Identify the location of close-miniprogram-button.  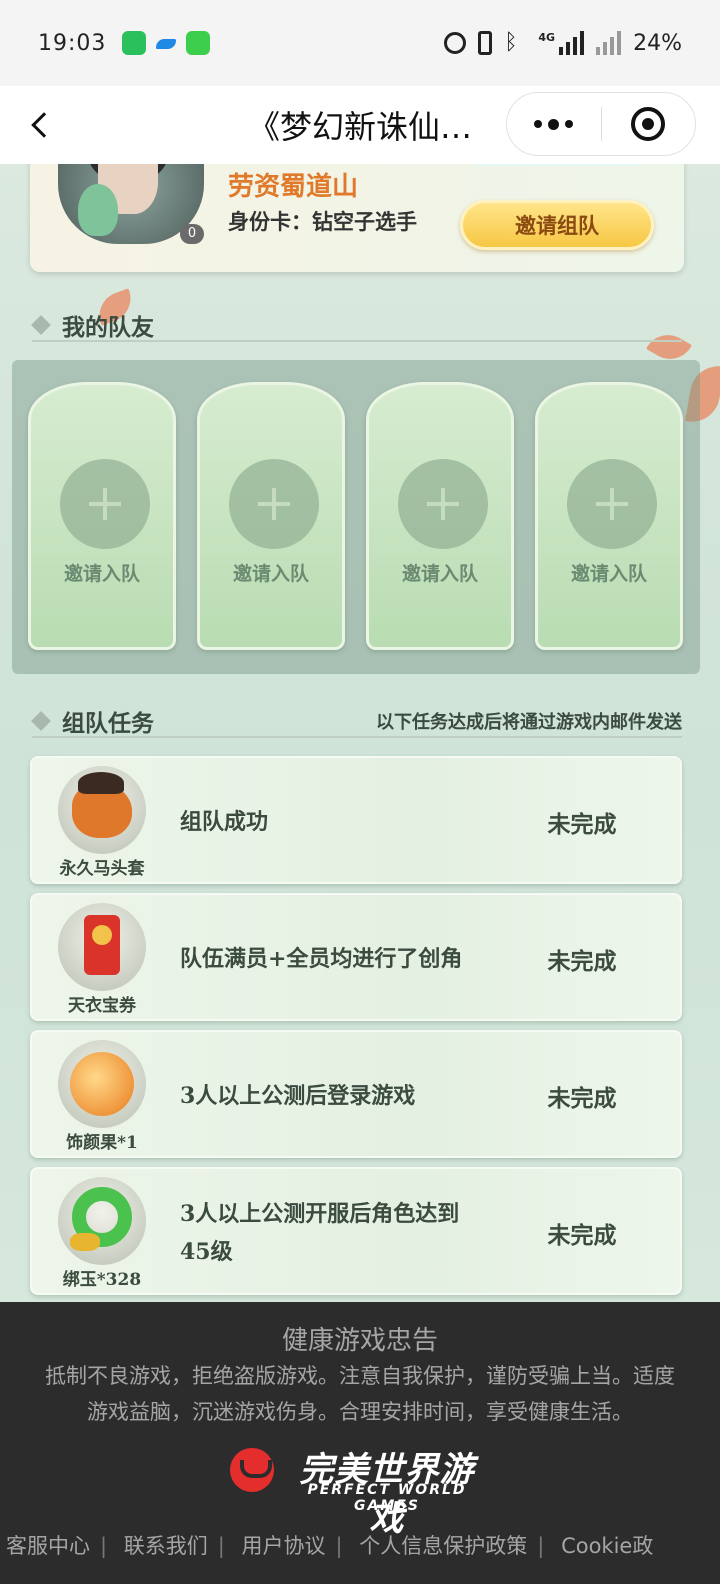
(649, 124).